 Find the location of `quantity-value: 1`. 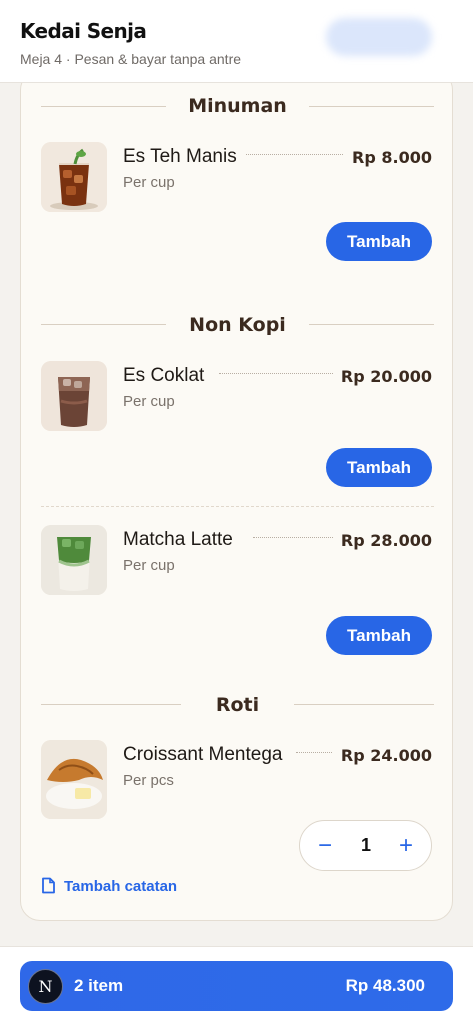

quantity-value: 1 is located at coordinates (365, 845).